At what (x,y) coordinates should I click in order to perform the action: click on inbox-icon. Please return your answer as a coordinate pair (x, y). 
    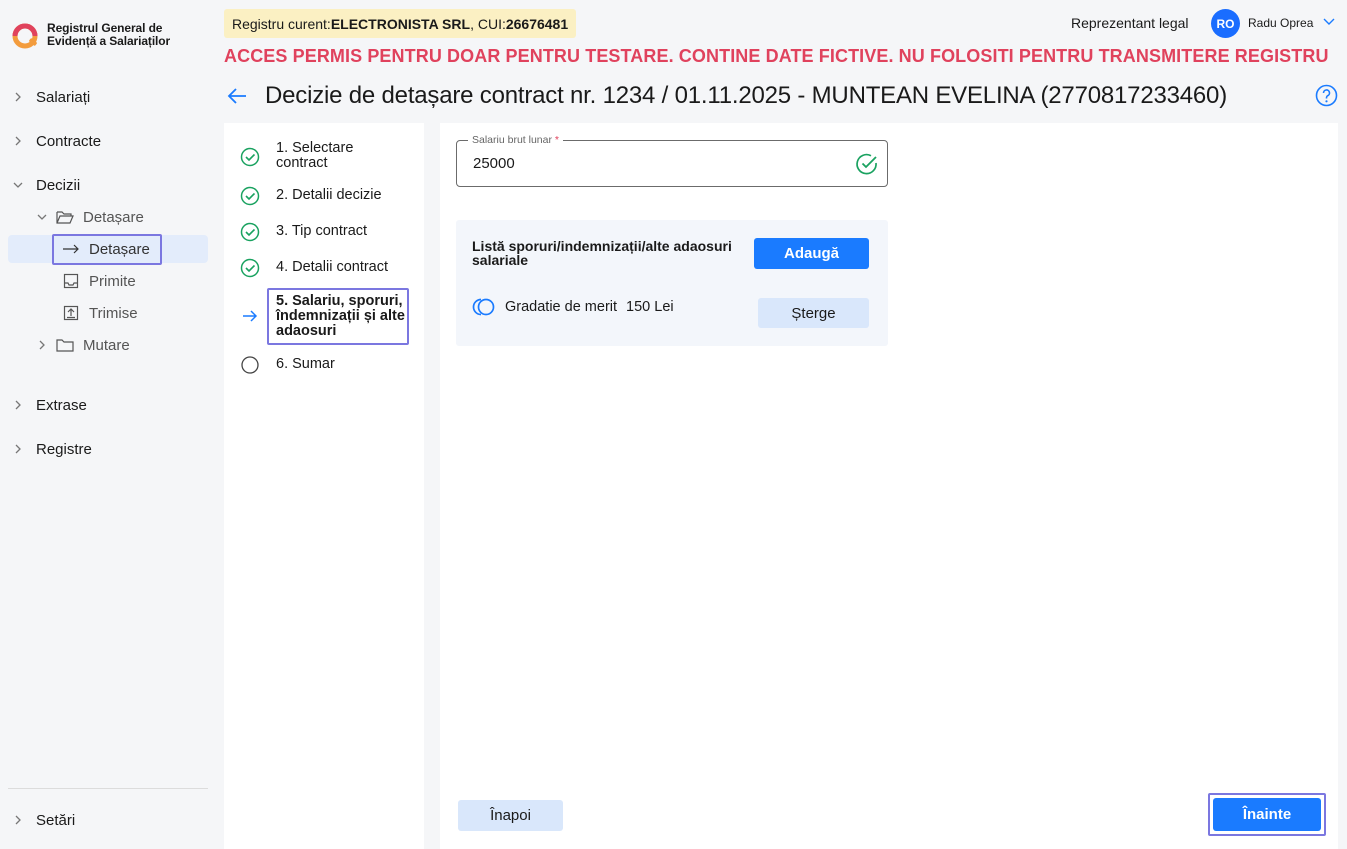
    Looking at the image, I should click on (71, 281).